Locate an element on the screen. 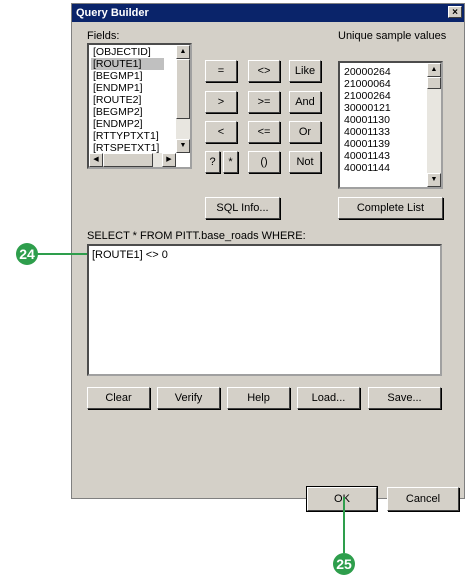 The height and width of the screenshot is (579, 467). unique-value-item: 20000264 is located at coordinates (367, 72).